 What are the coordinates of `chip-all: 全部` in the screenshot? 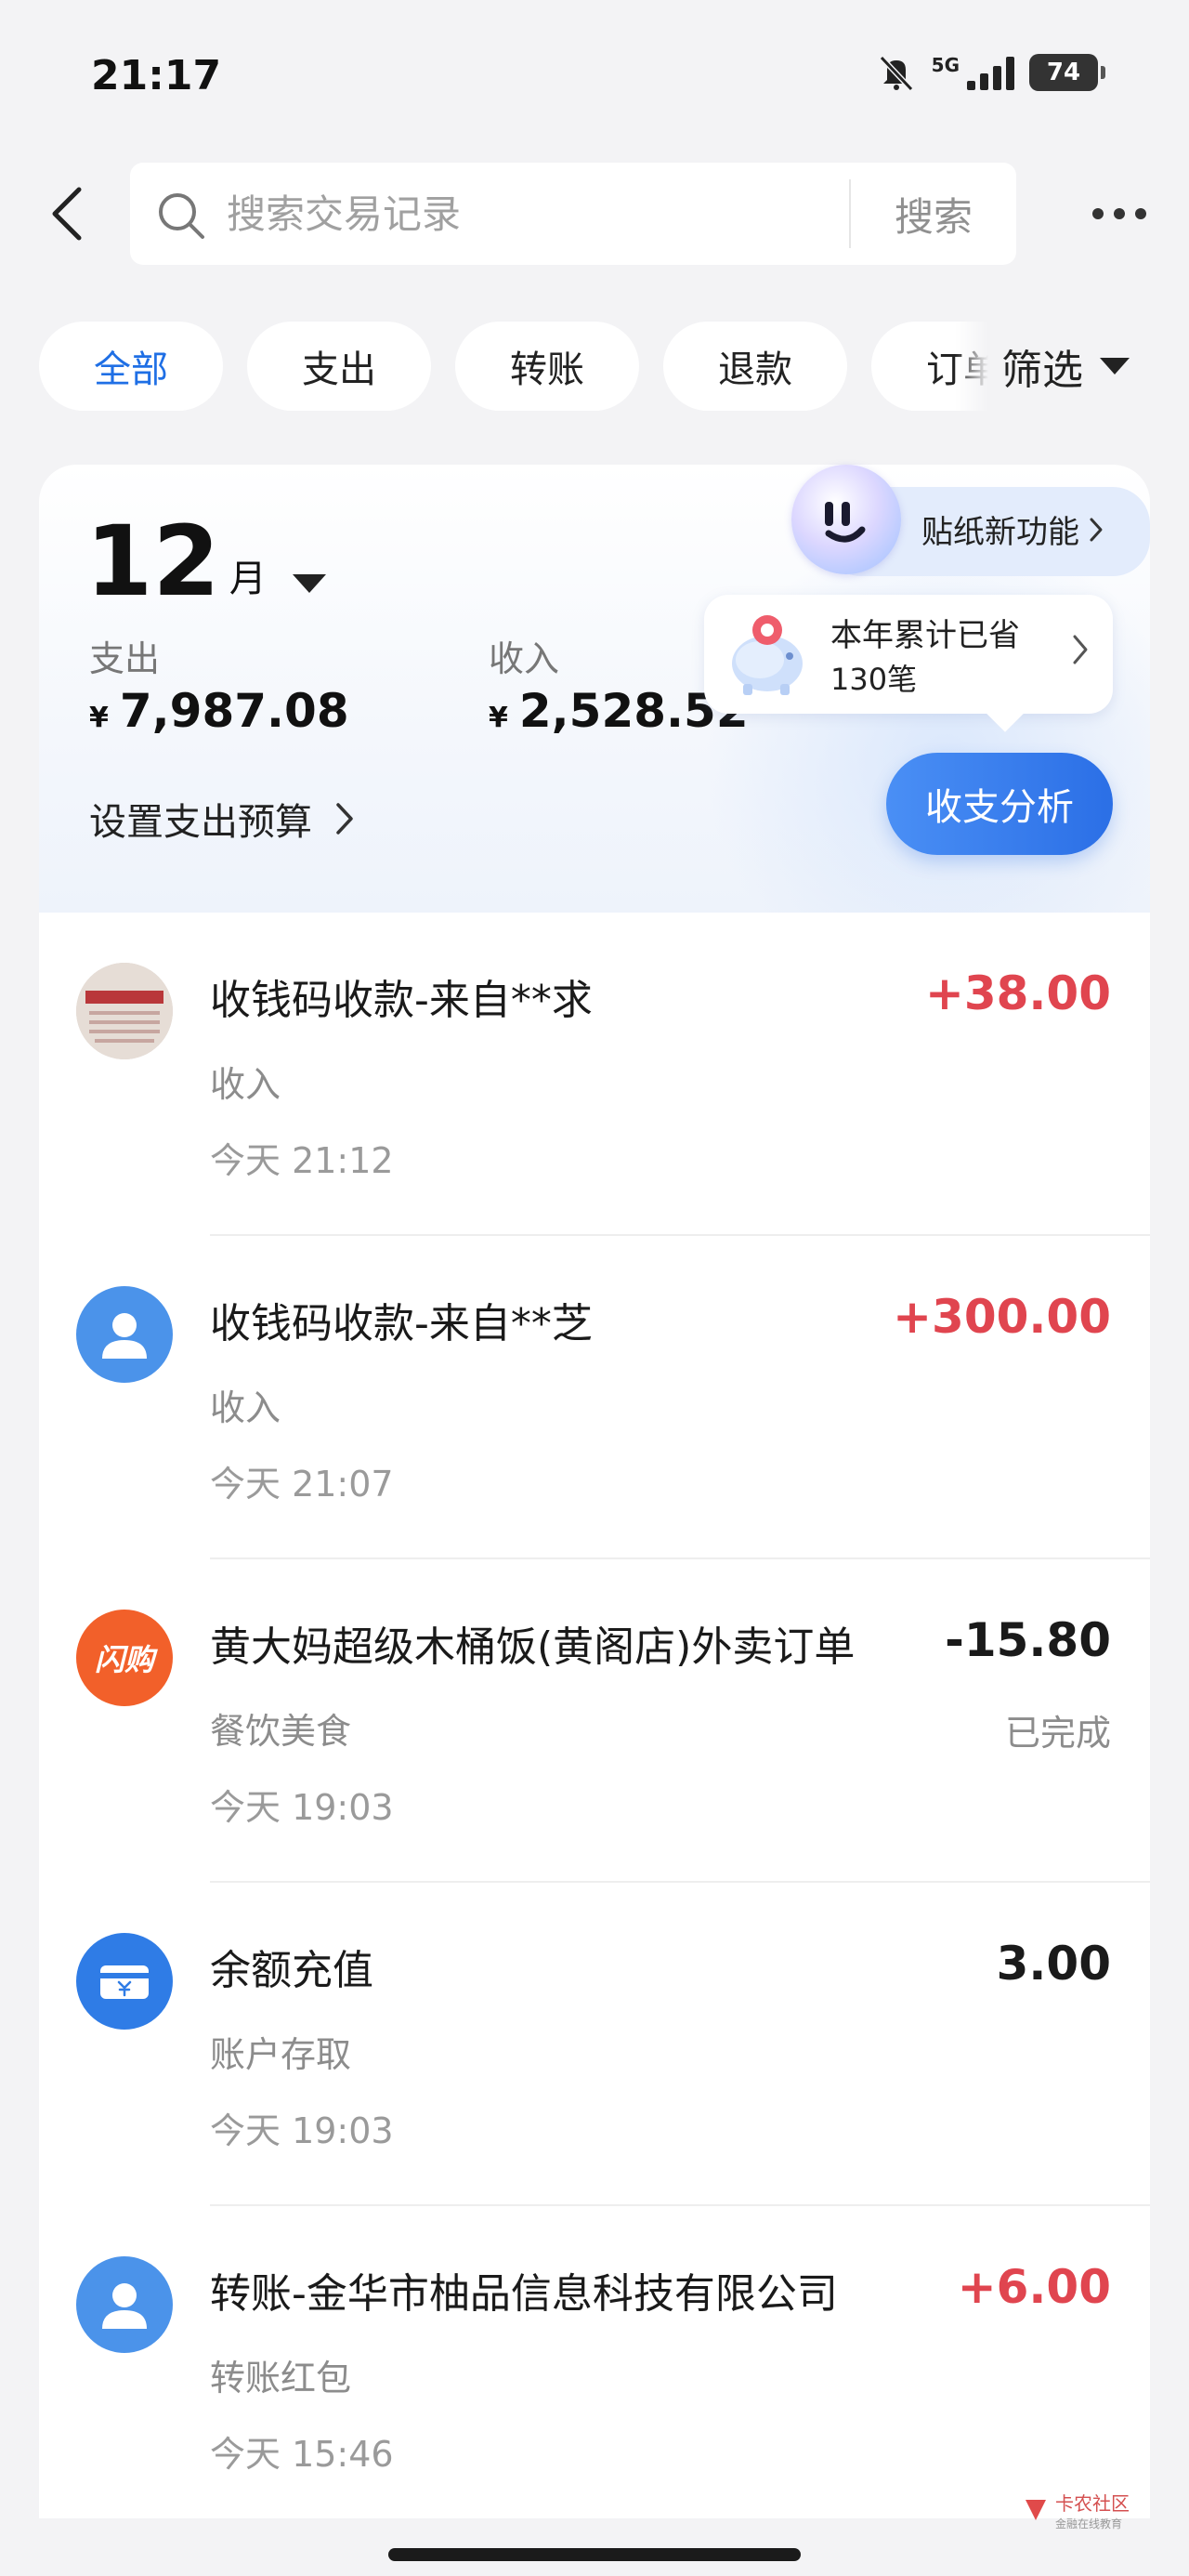 It's located at (131, 366).